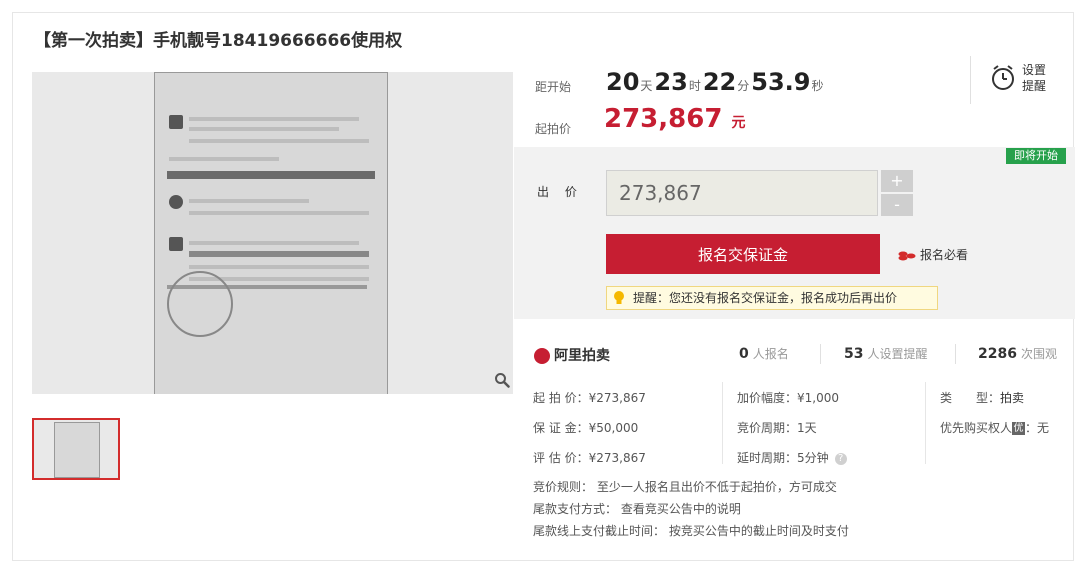  What do you see at coordinates (770, 354) in the screenshot?
I see `signed-label: 人报名` at bounding box center [770, 354].